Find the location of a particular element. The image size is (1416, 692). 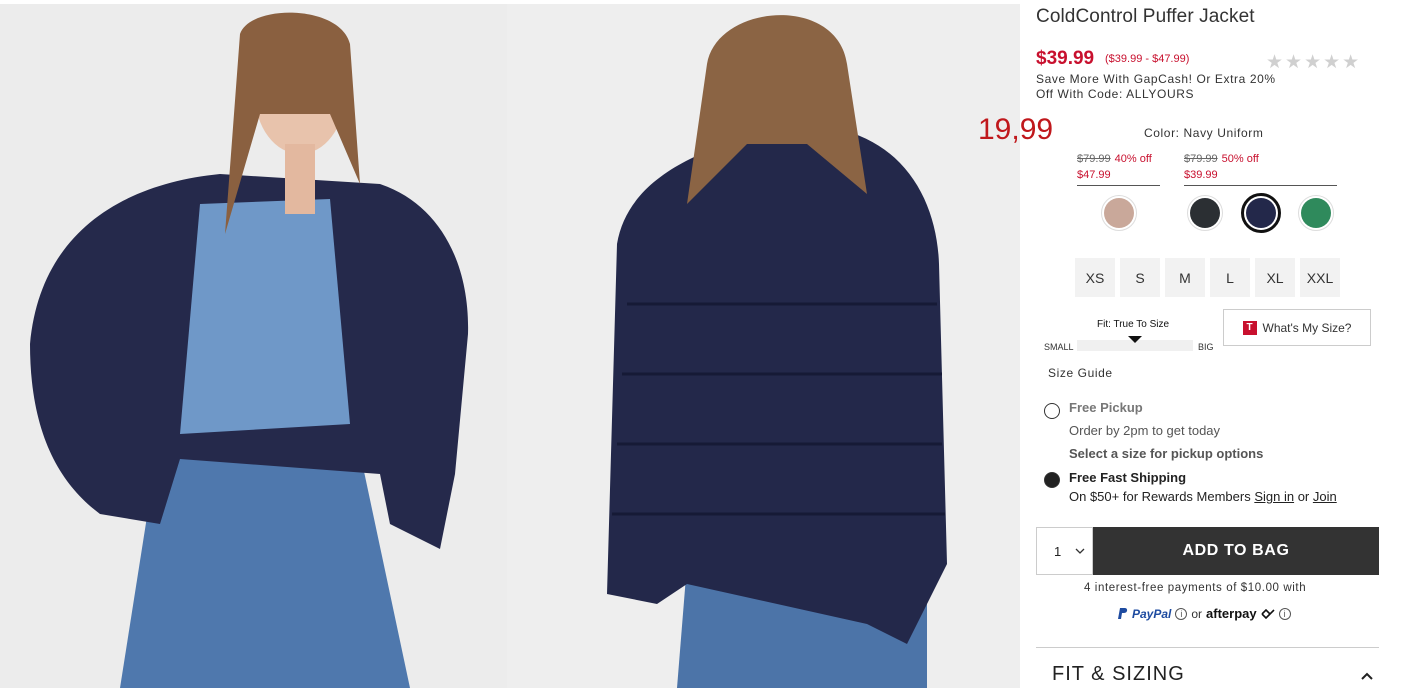

installments-text: 4 interest-free payments of $10.00 with is located at coordinates (1195, 588).